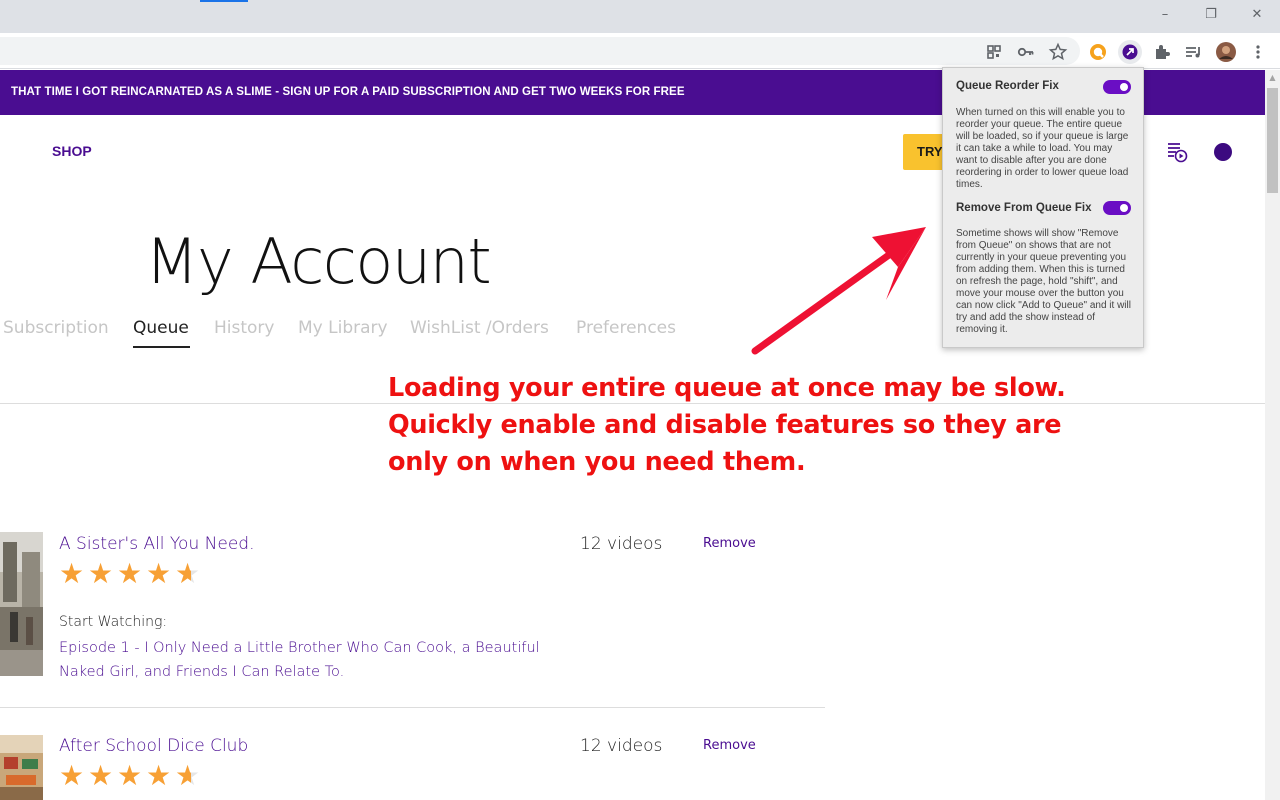 The height and width of the screenshot is (800, 1280). Describe the element at coordinates (1007, 86) in the screenshot. I see `reorder-fix-label: Queue Reorder Fix` at that location.